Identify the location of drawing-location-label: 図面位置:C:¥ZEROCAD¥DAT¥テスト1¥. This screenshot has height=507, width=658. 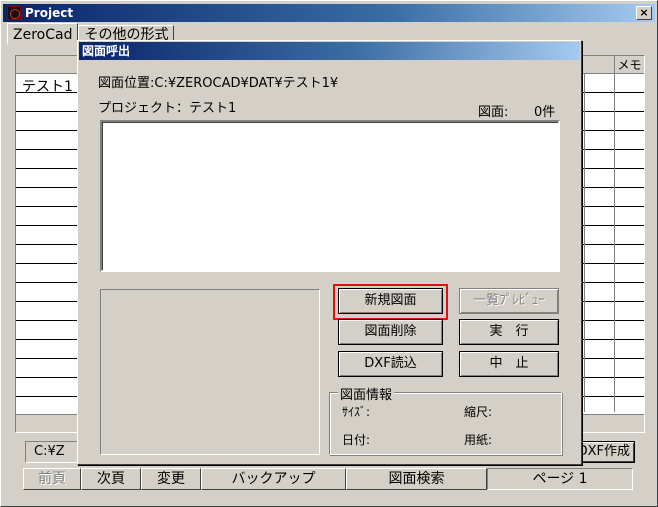
(218, 83).